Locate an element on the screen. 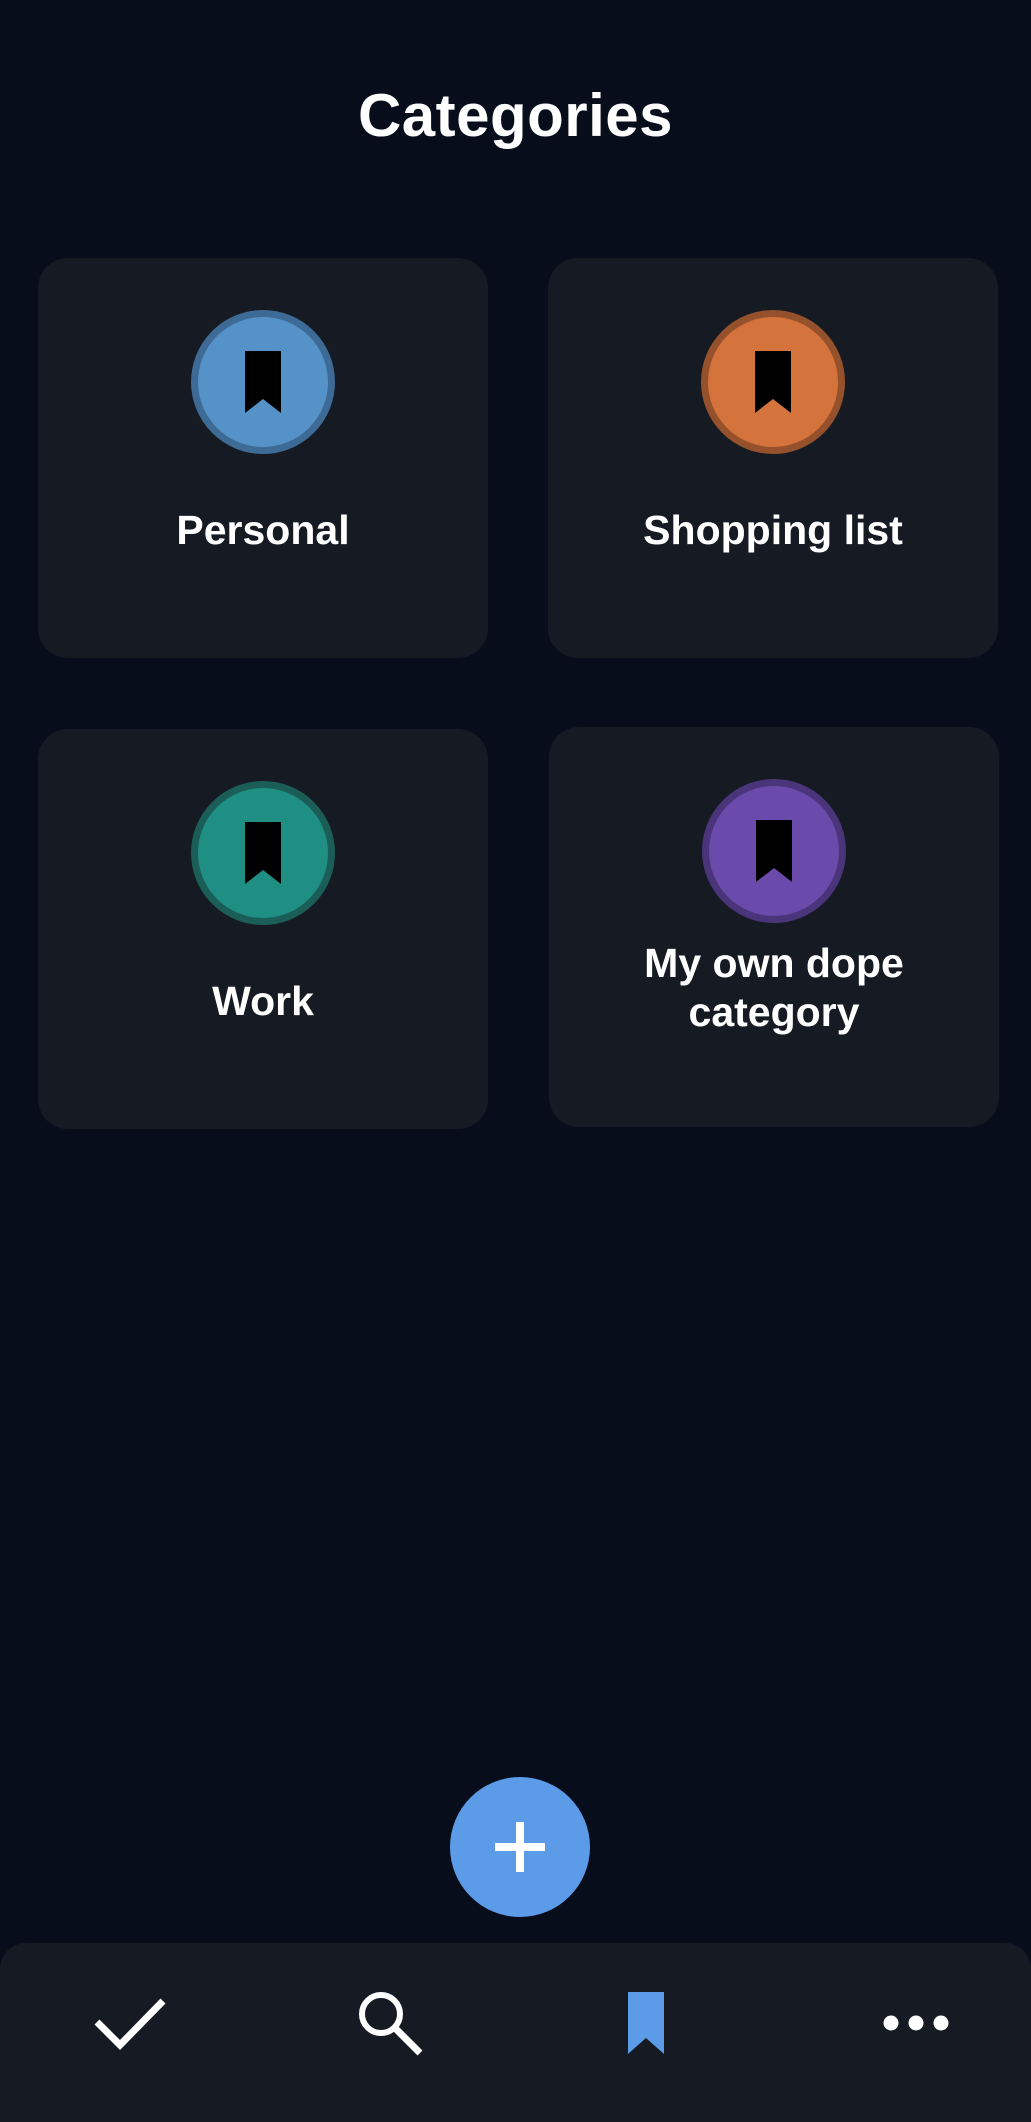  search-icon is located at coordinates (391, 2024).